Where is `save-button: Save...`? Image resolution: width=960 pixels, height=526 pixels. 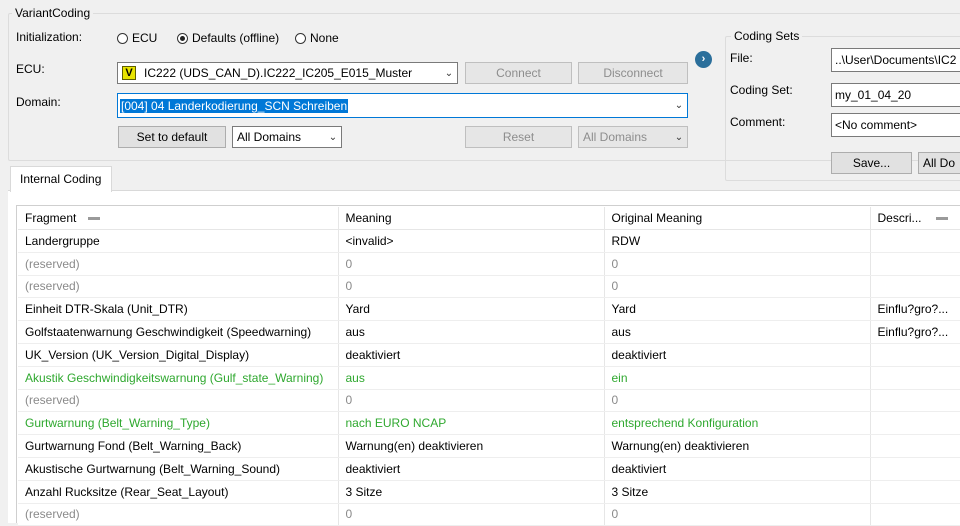
save-button: Save... is located at coordinates (871, 163).